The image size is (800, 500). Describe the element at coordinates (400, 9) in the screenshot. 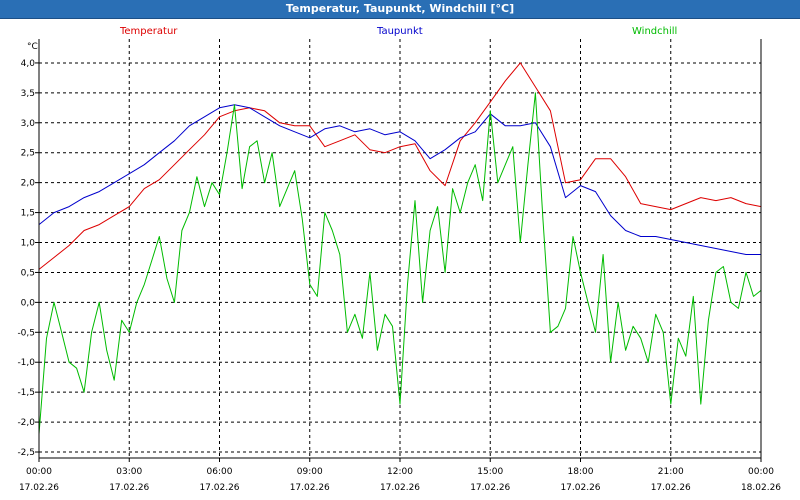

I see `chart-title: Temperatur, Taupunkt, Windchill [°C]` at that location.